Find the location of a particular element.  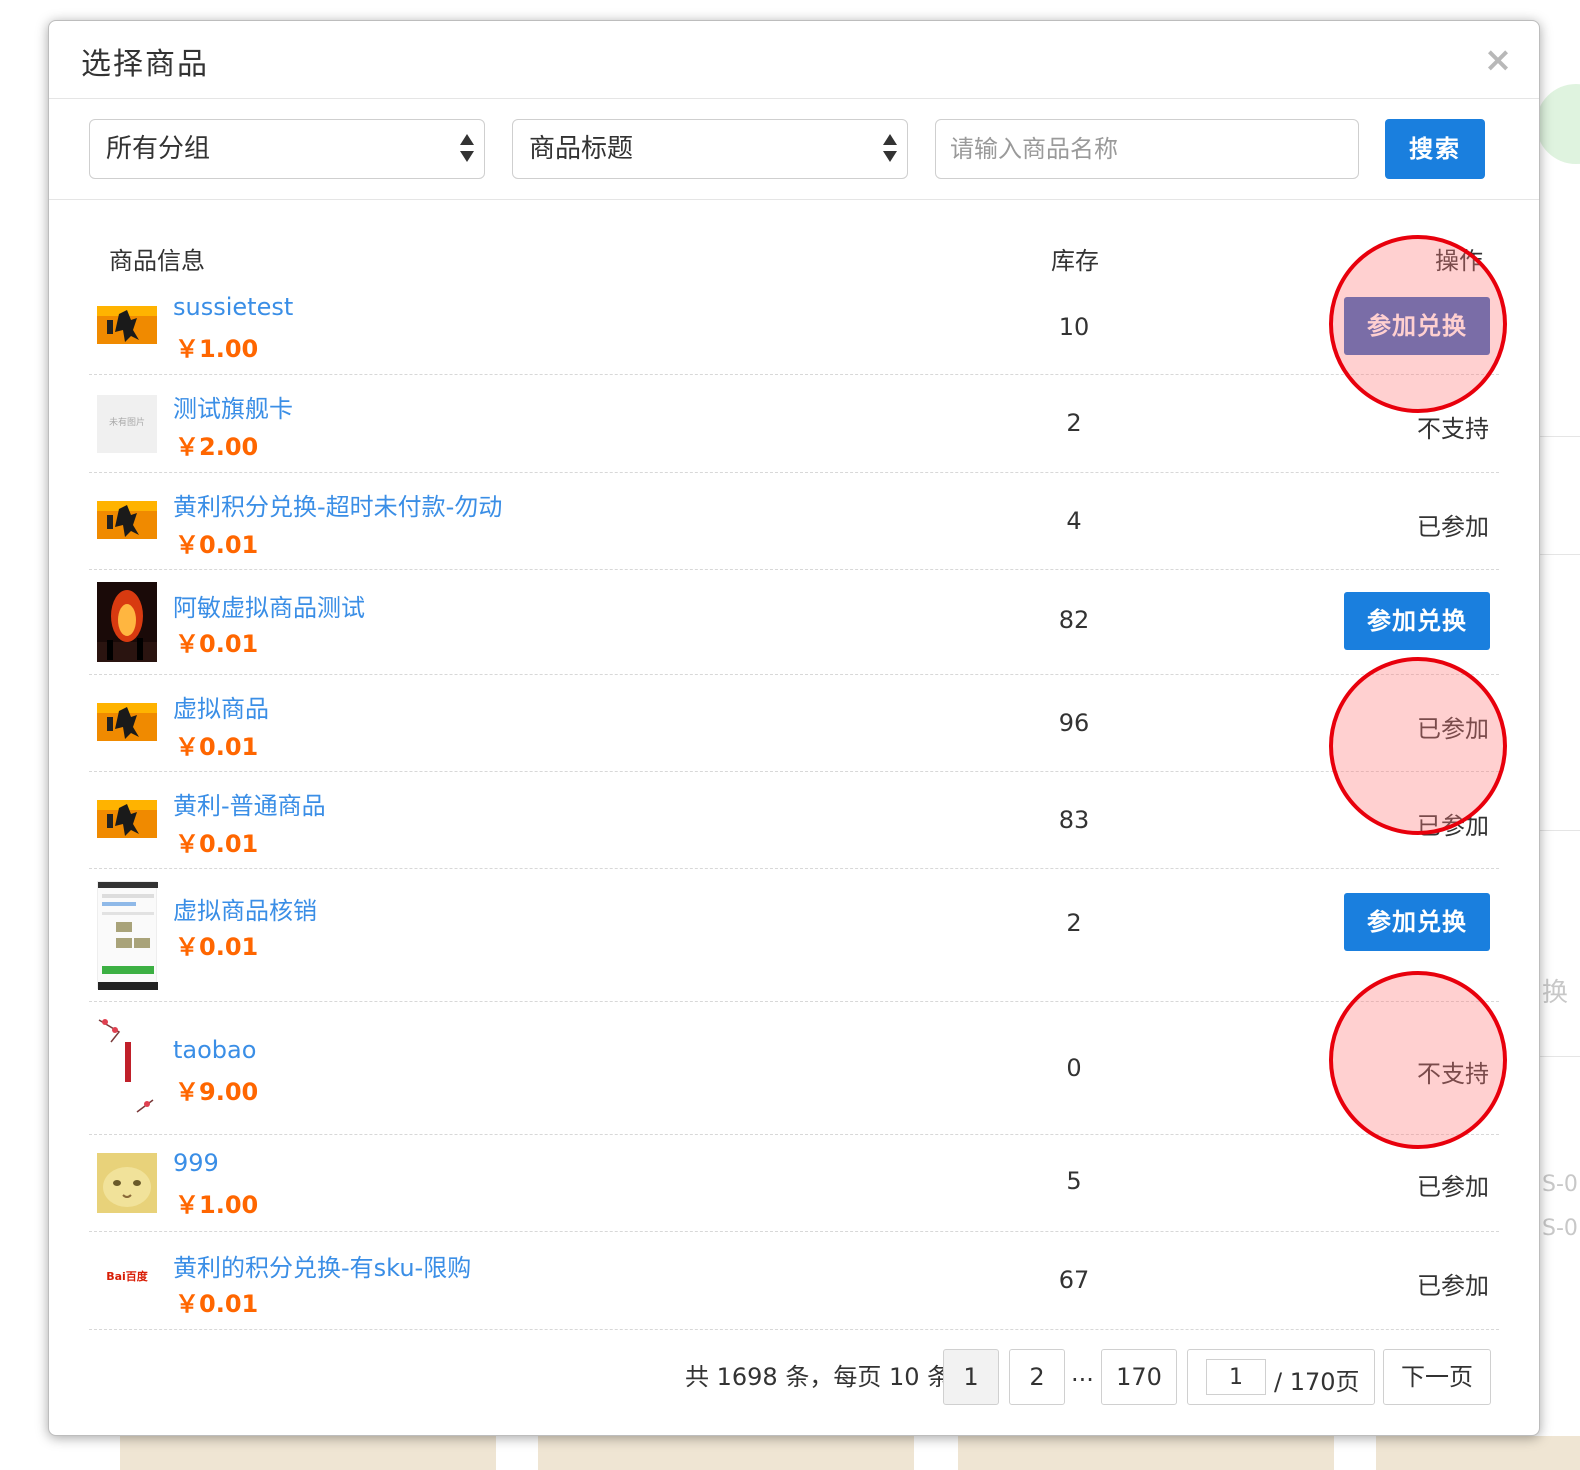

field-select: 商品标题 is located at coordinates (710, 149).